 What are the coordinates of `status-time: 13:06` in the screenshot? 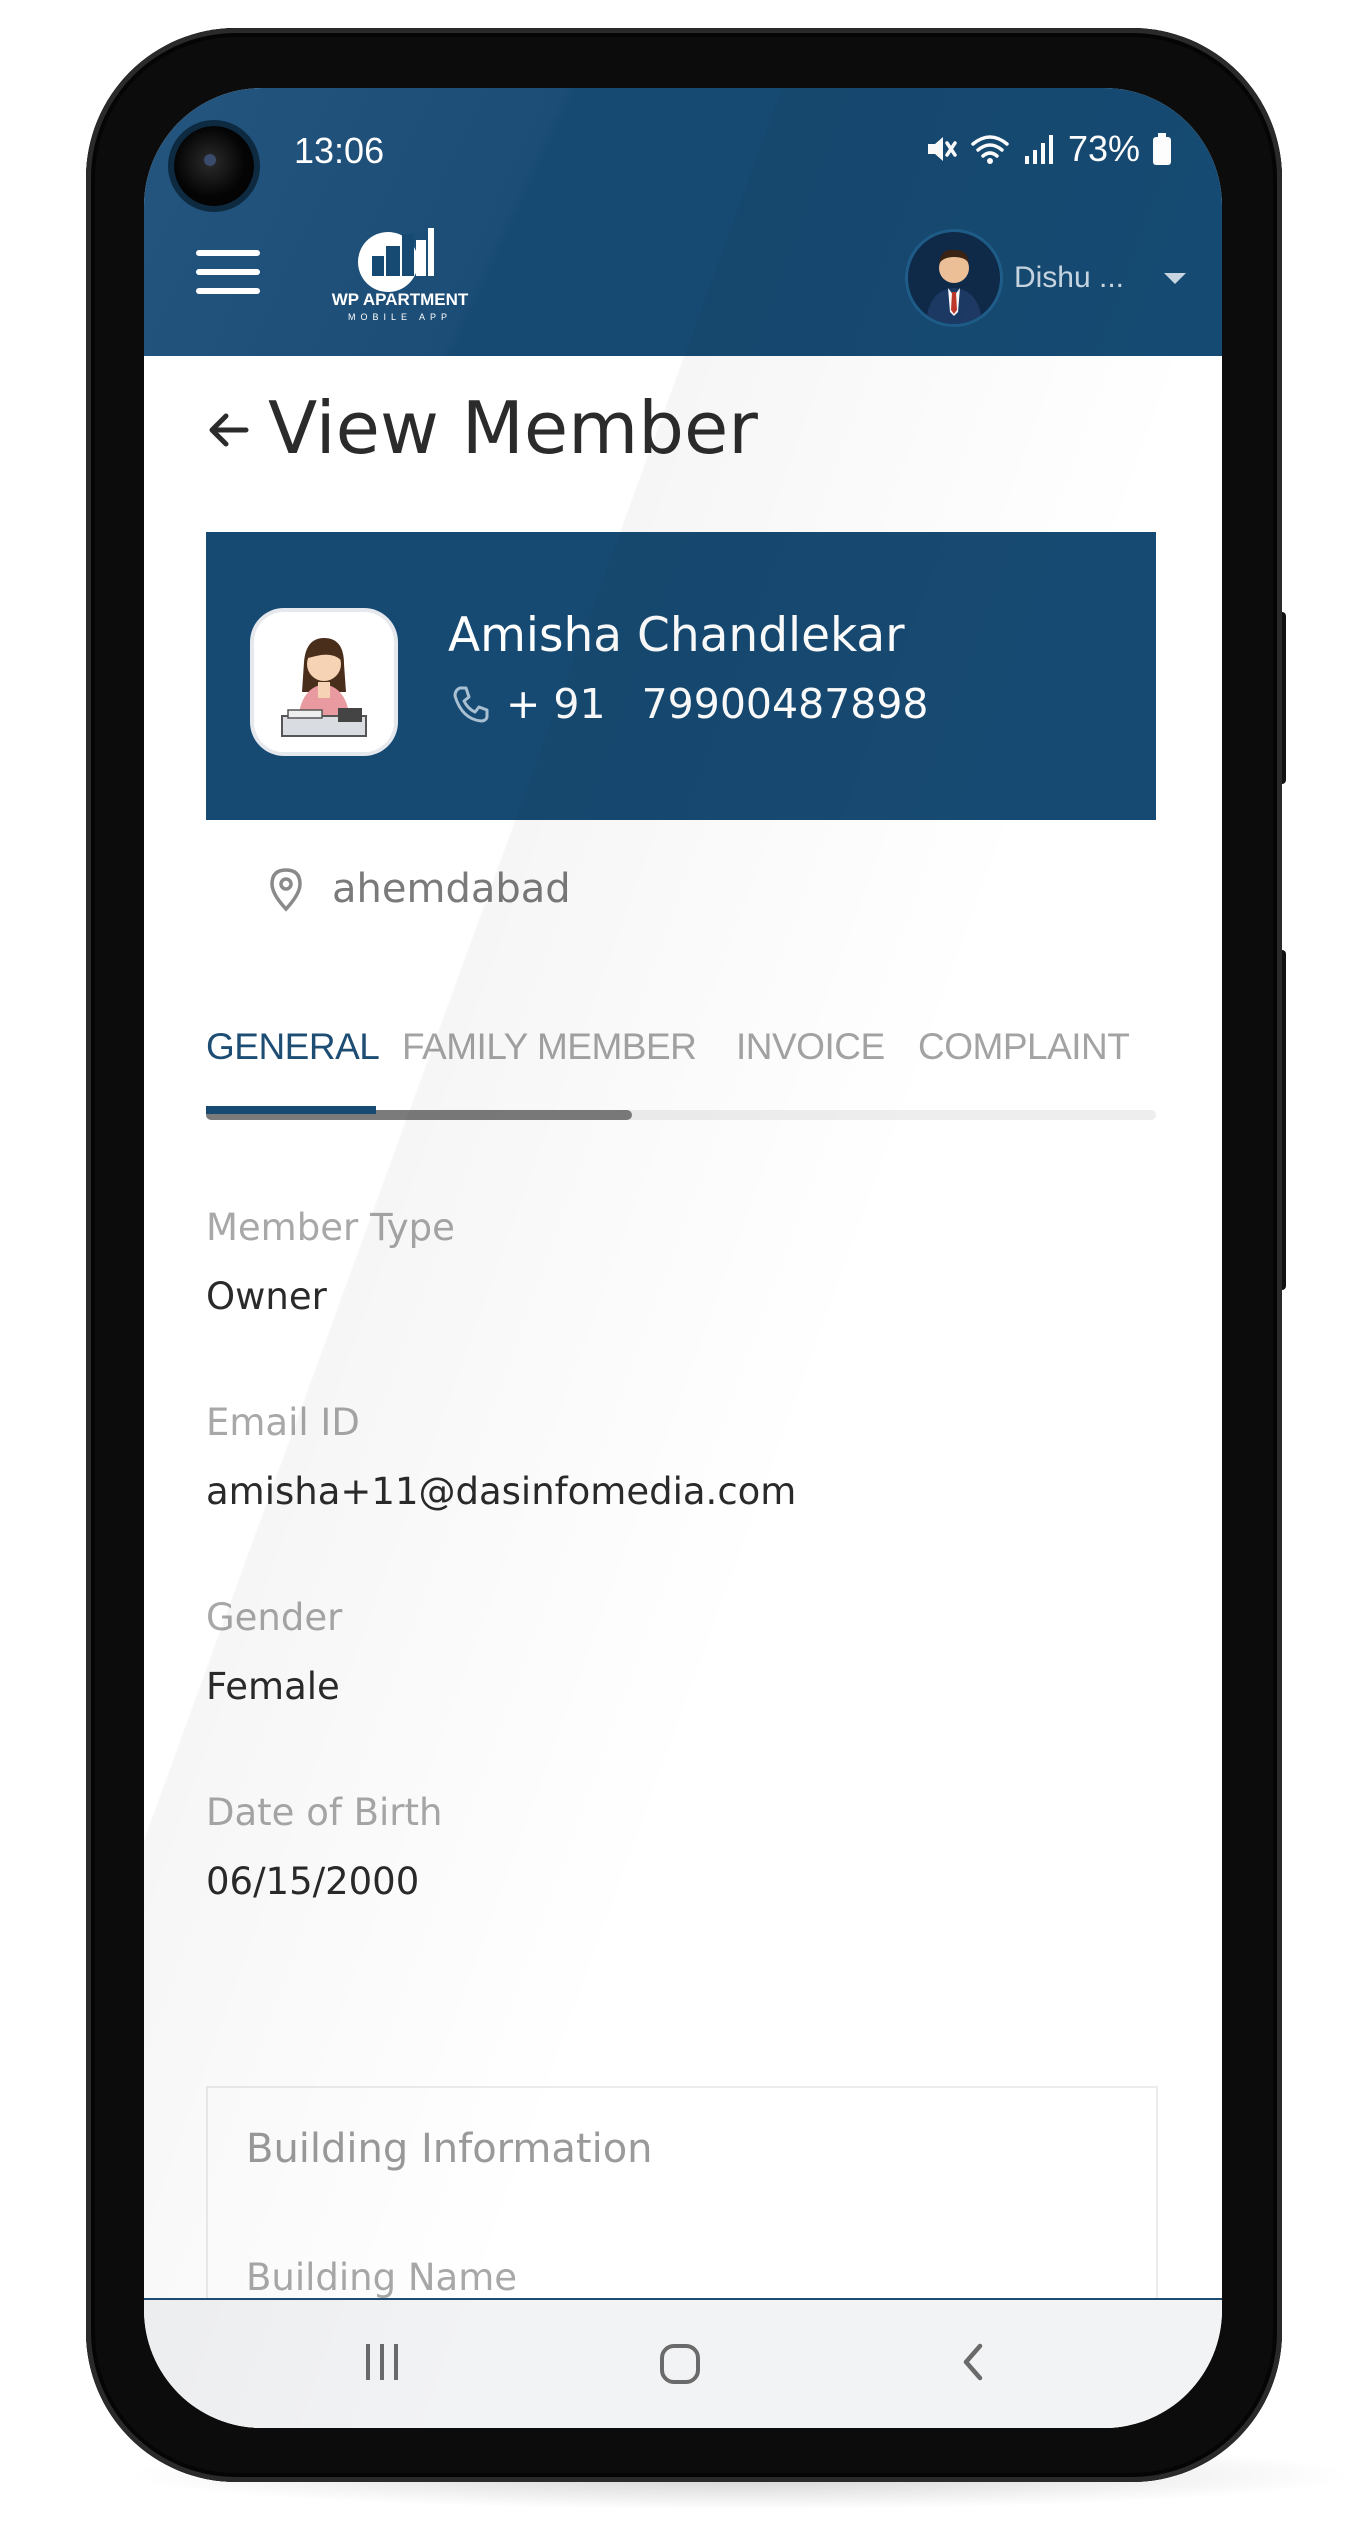 It's located at (339, 150).